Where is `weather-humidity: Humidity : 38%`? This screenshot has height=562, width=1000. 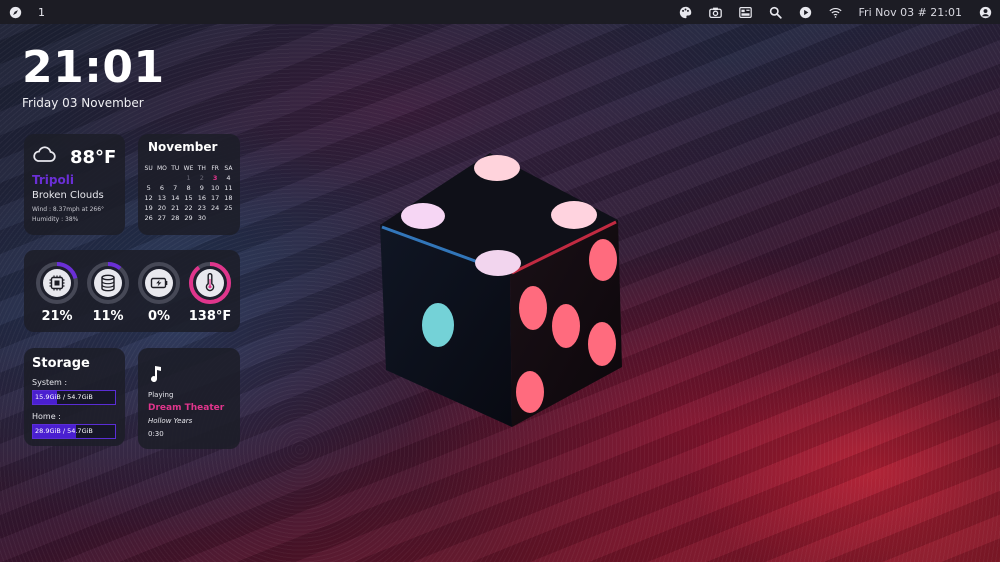
weather-humidity: Humidity : 38% is located at coordinates (55, 219).